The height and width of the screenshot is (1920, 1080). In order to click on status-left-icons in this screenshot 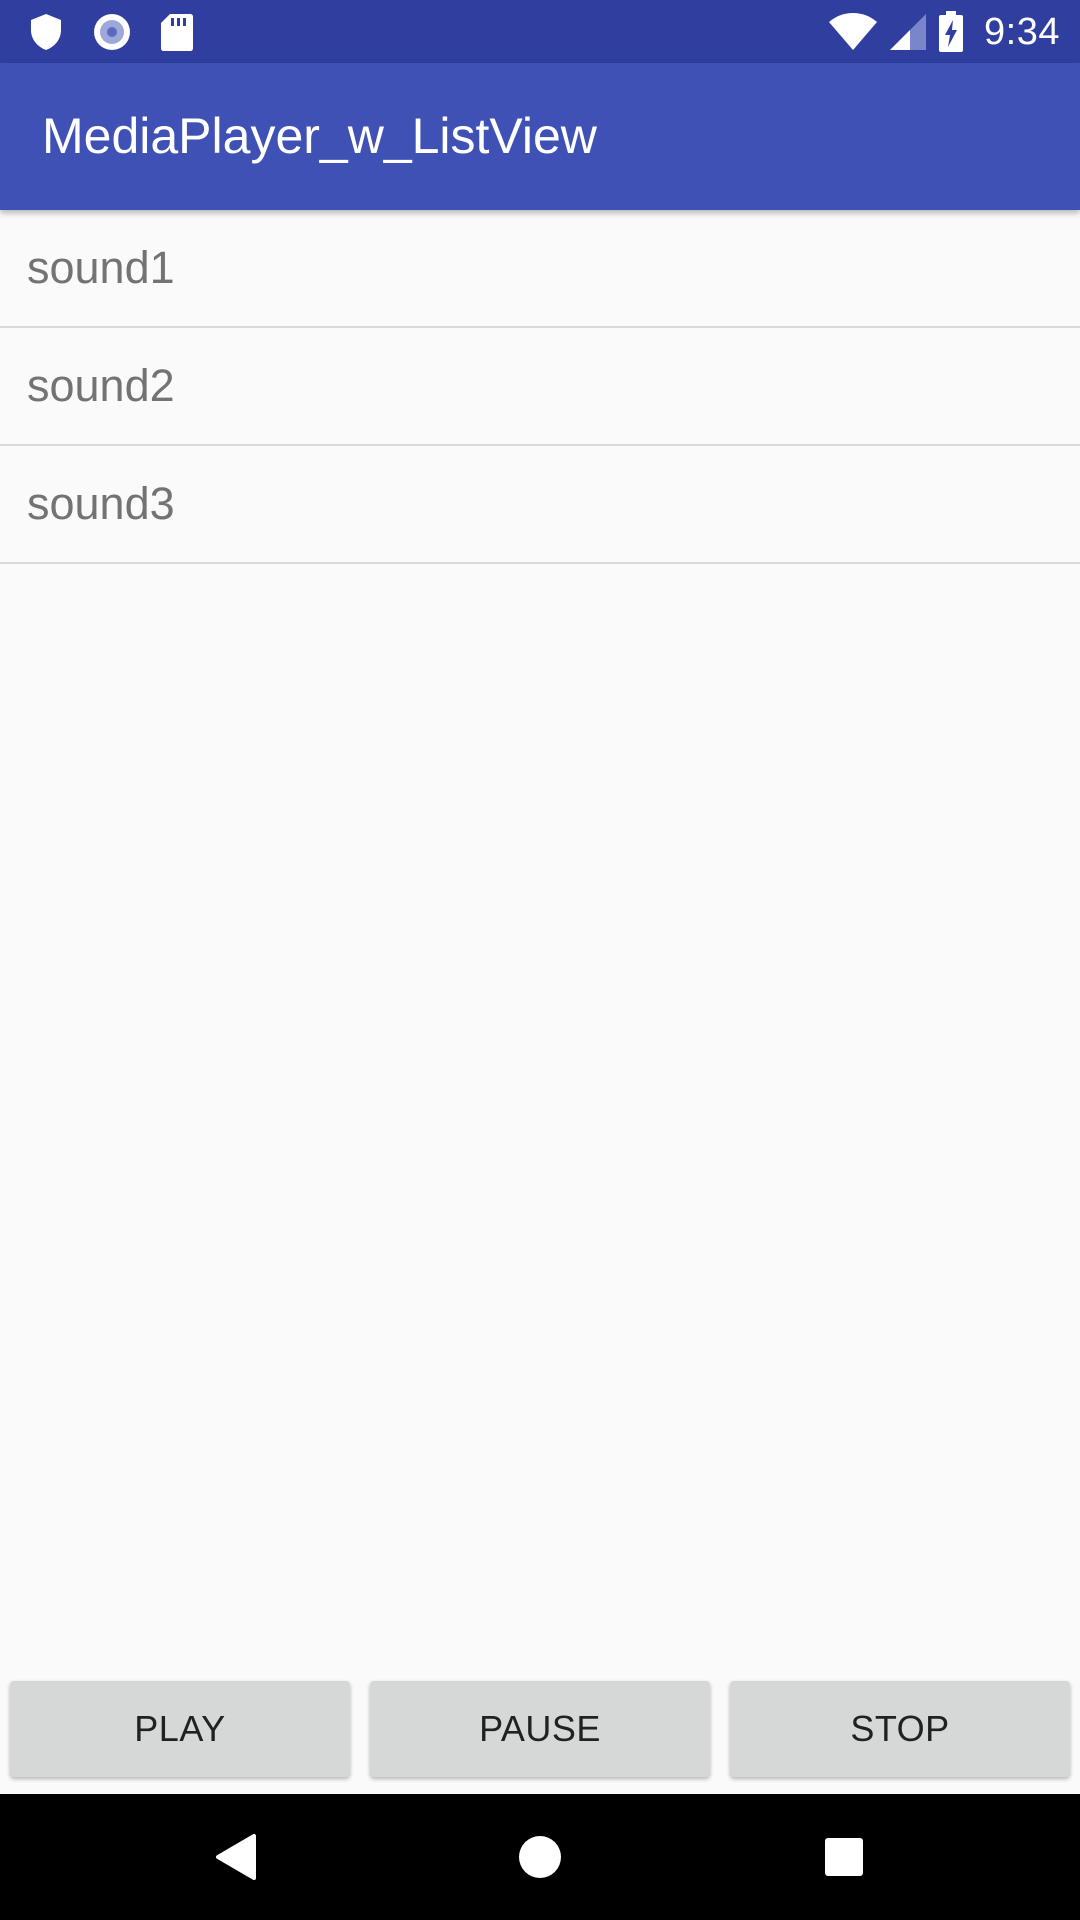, I will do `click(111, 32)`.